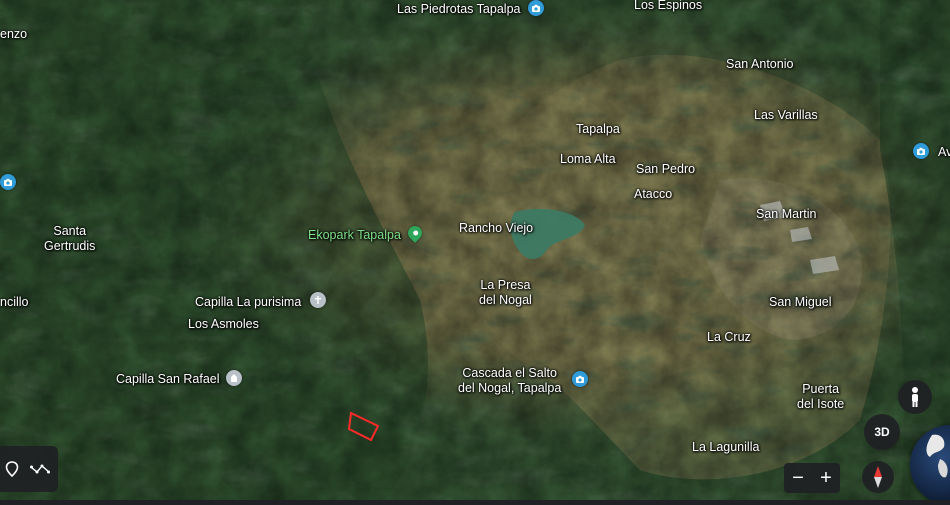 The image size is (950, 505). I want to click on label-la-lagunilla: La Lagunilla, so click(725, 447).